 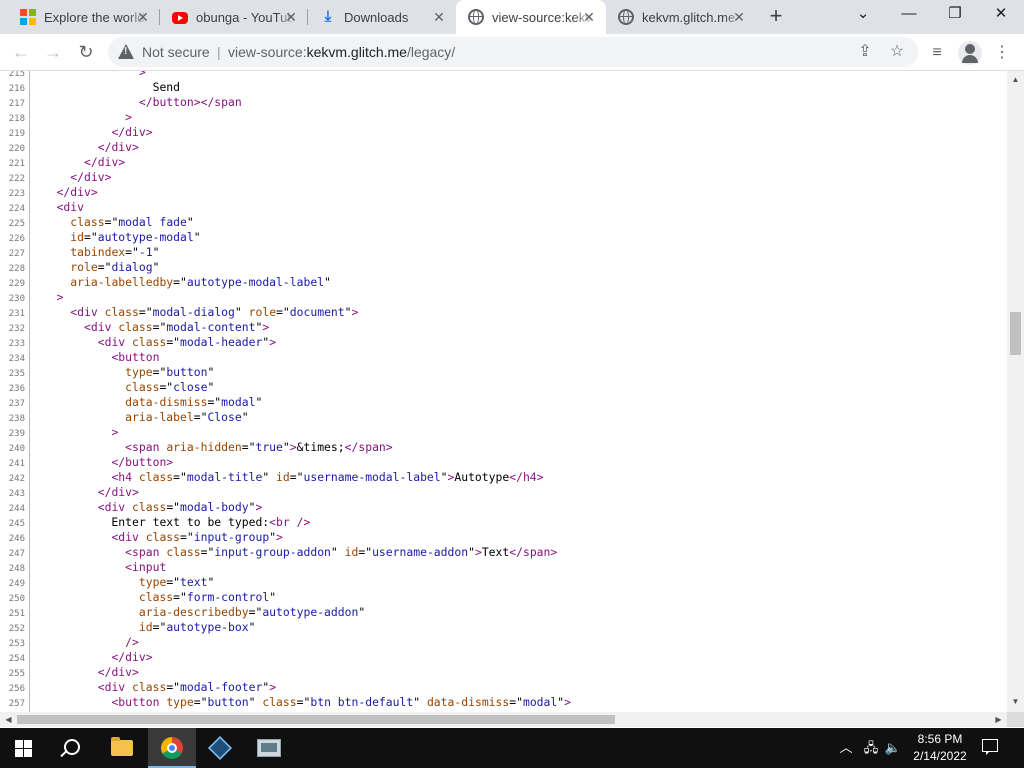 I want to click on tab-search-button: ⌄, so click(x=863, y=15).